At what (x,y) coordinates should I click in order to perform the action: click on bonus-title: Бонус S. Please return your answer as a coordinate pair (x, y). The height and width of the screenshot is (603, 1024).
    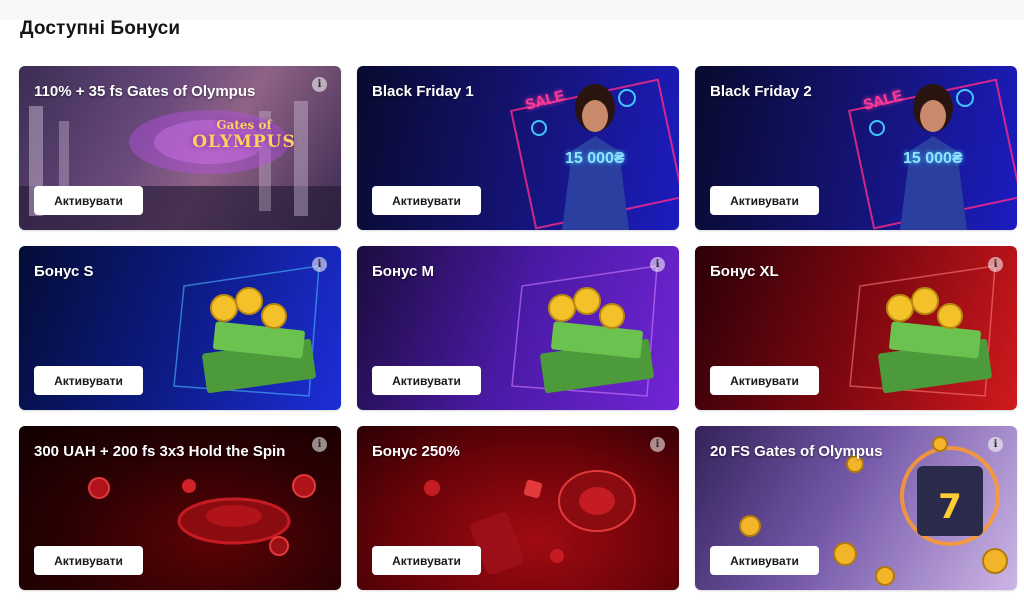
    Looking at the image, I should click on (64, 271).